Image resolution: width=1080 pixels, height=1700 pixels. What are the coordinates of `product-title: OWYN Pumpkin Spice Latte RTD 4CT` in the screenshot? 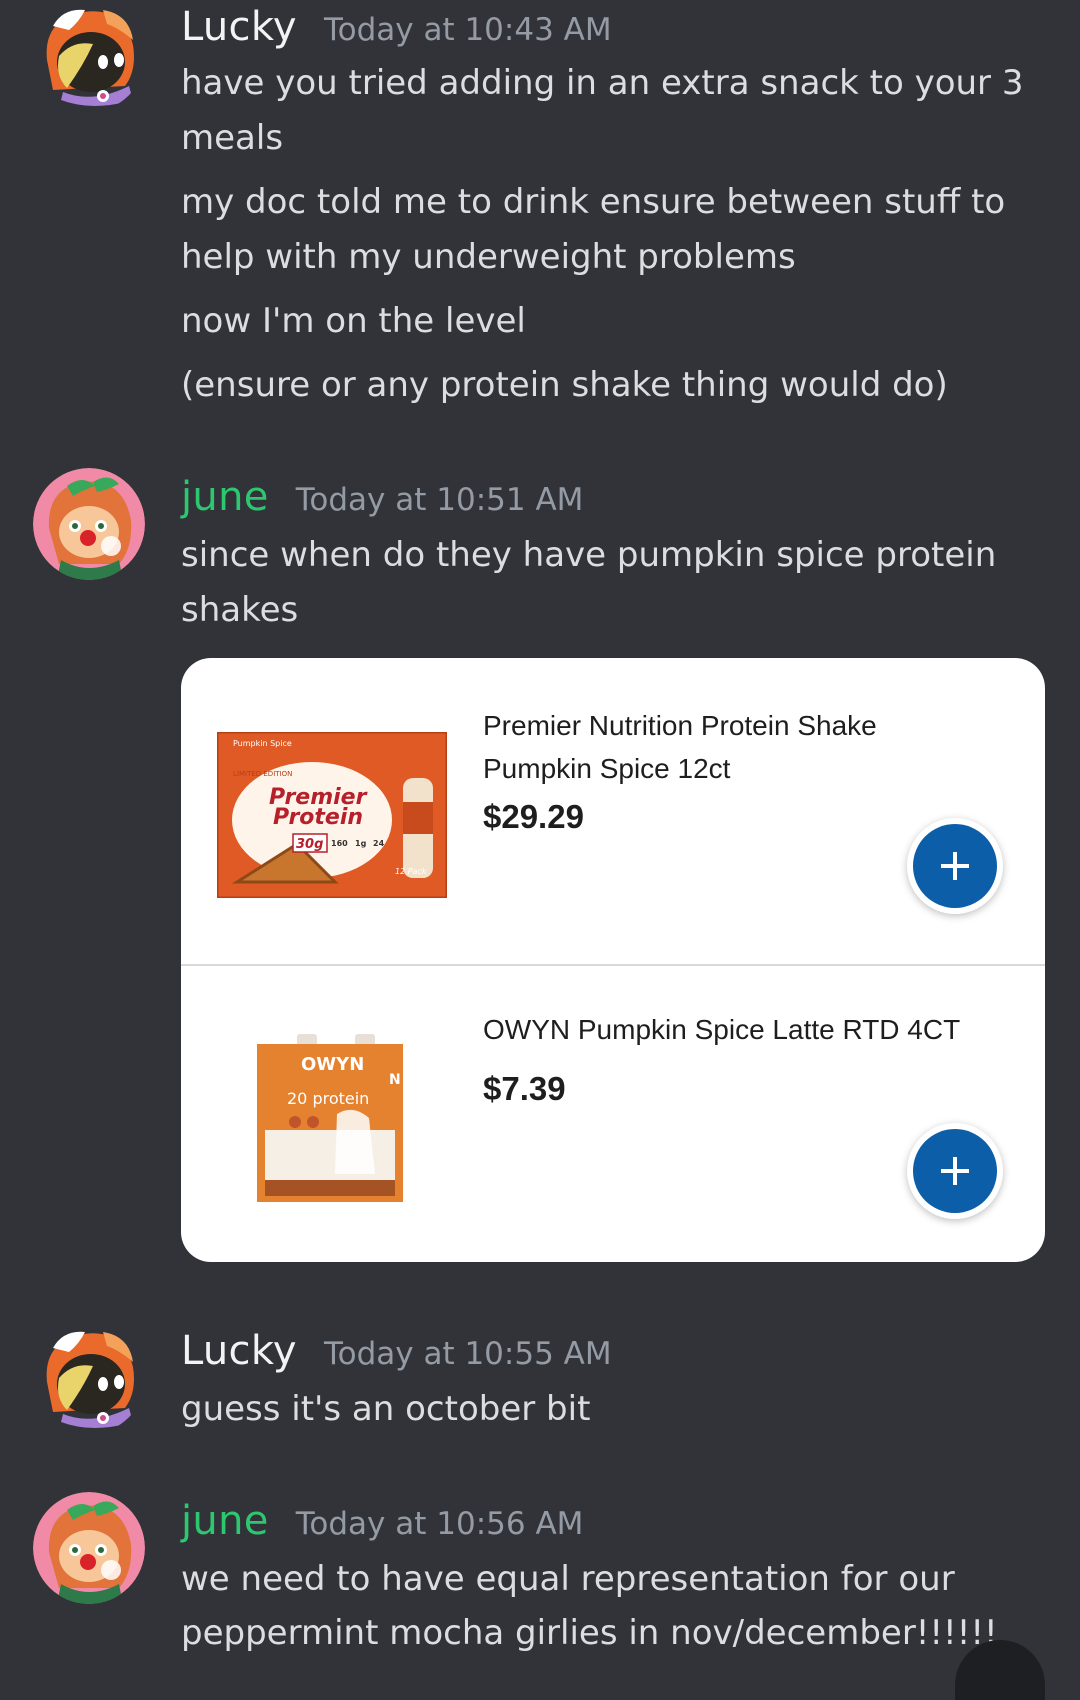 It's located at (723, 1029).